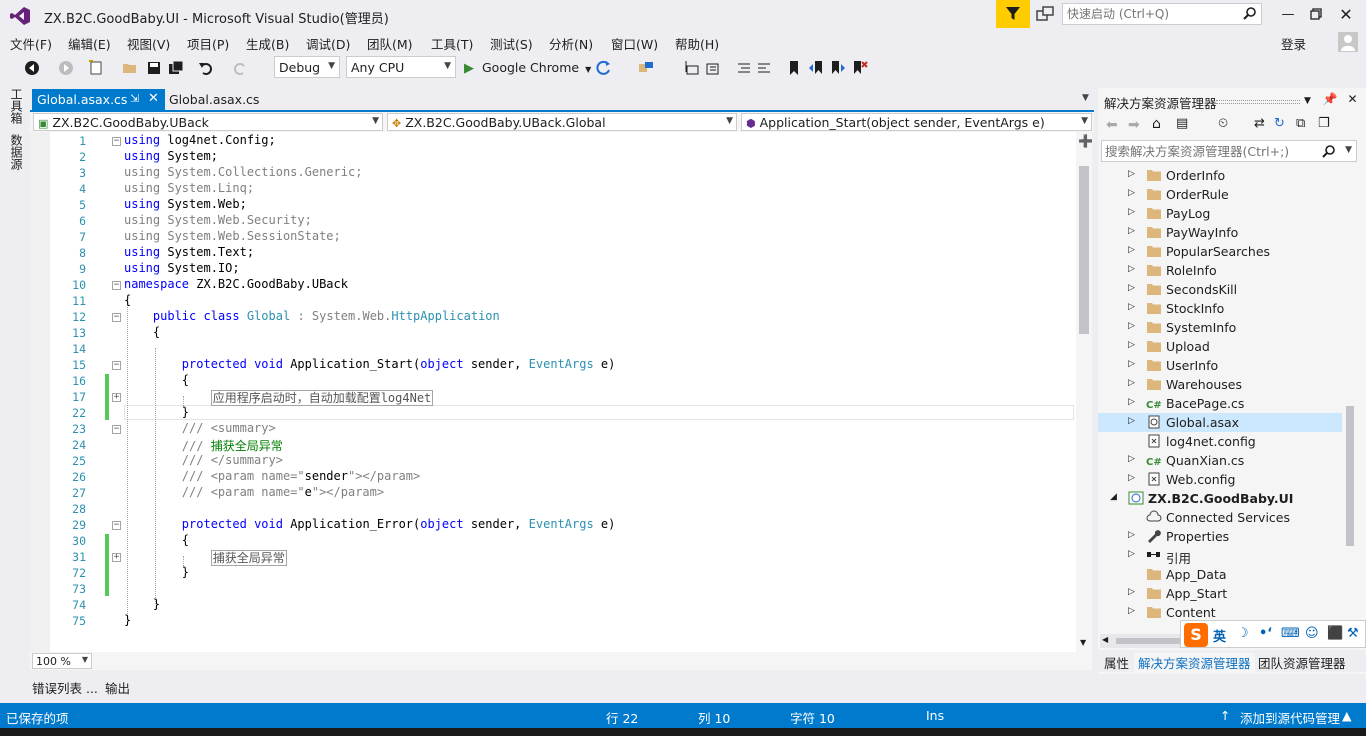 This screenshot has width=1366, height=736. I want to click on tree-item: ▷ Warehouses, so click(1220, 384).